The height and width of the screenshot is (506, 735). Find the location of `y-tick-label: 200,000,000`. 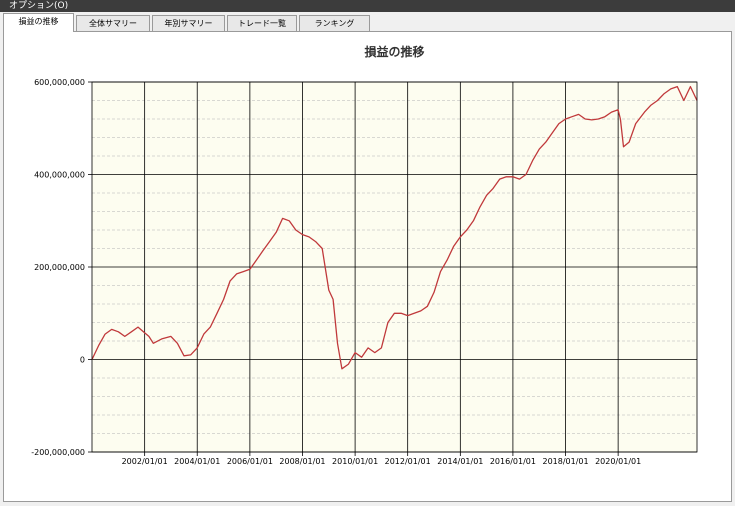

y-tick-label: 200,000,000 is located at coordinates (59, 267).